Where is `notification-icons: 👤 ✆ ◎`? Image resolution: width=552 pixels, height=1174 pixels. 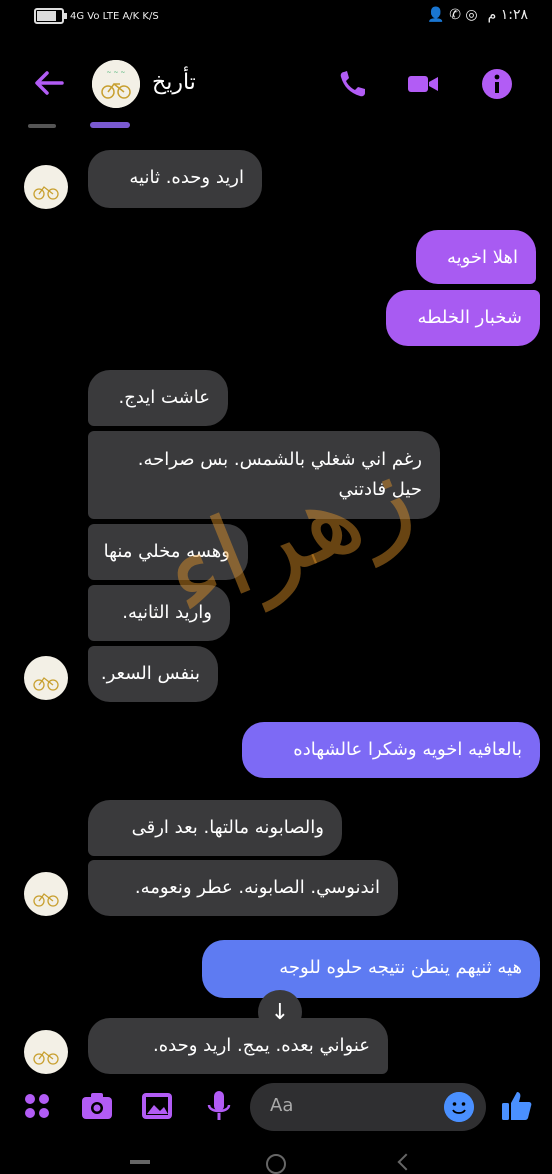 notification-icons: 👤 ✆ ◎ is located at coordinates (452, 15).